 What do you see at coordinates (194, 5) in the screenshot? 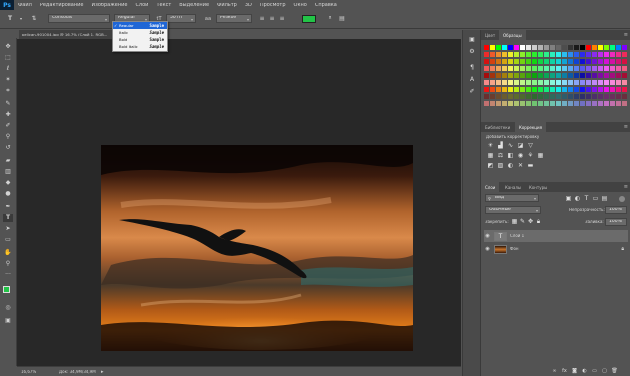
I see `menu-select: Выделение` at bounding box center [194, 5].